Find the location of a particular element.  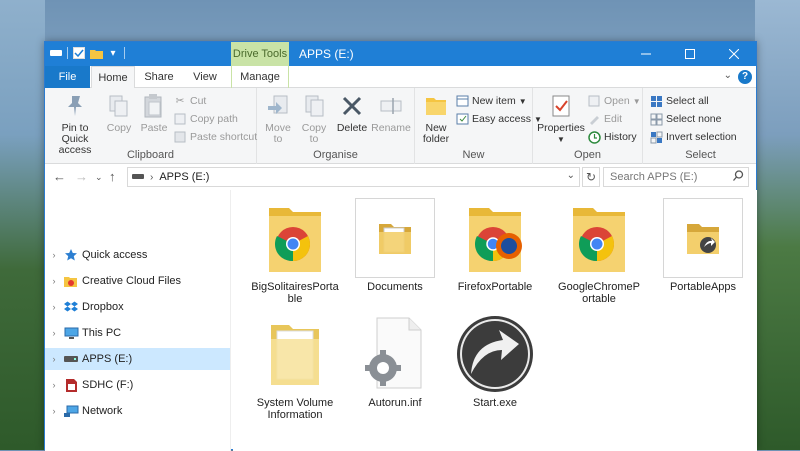

cut-button: ✂ Cut is located at coordinates (190, 101).